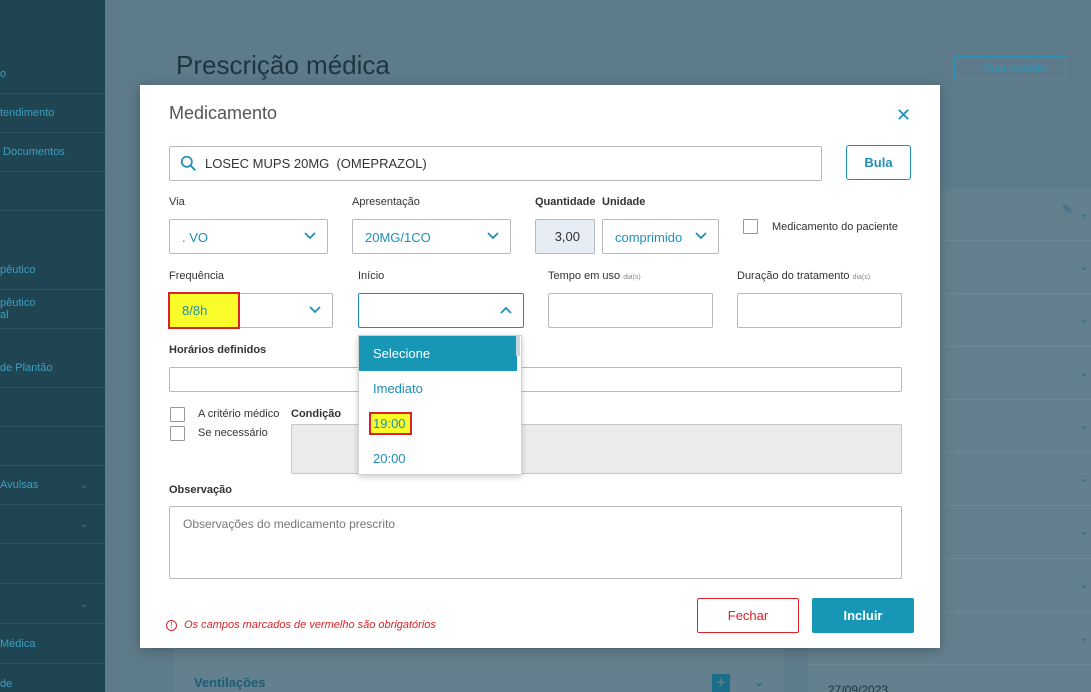  I want to click on unidade-select: comprimido, so click(660, 236).